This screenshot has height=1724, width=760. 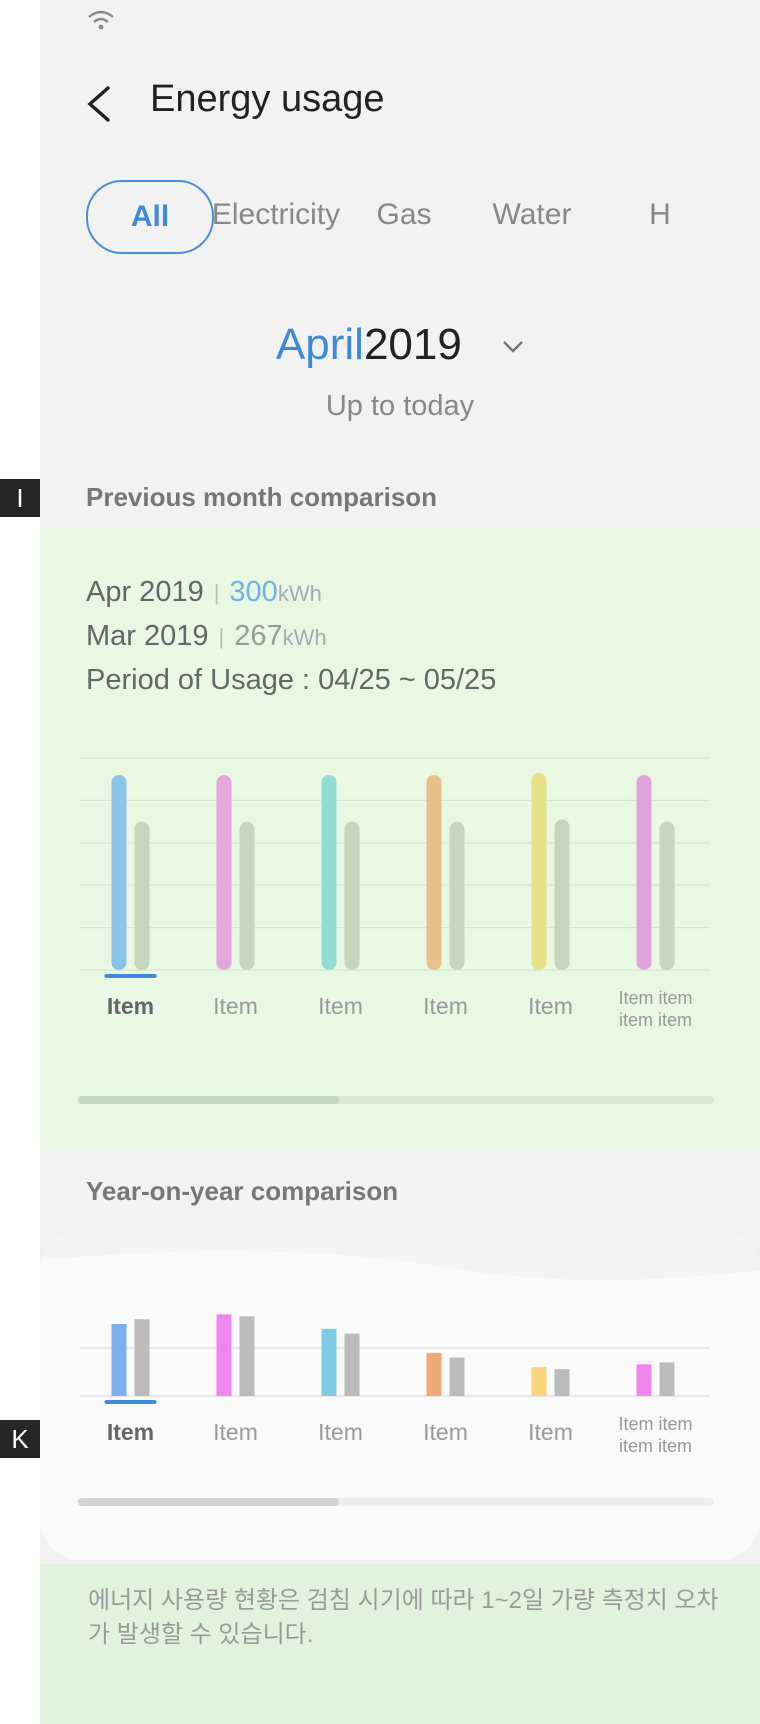 What do you see at coordinates (299, 593) in the screenshot?
I see `current-usage-unit: kWh` at bounding box center [299, 593].